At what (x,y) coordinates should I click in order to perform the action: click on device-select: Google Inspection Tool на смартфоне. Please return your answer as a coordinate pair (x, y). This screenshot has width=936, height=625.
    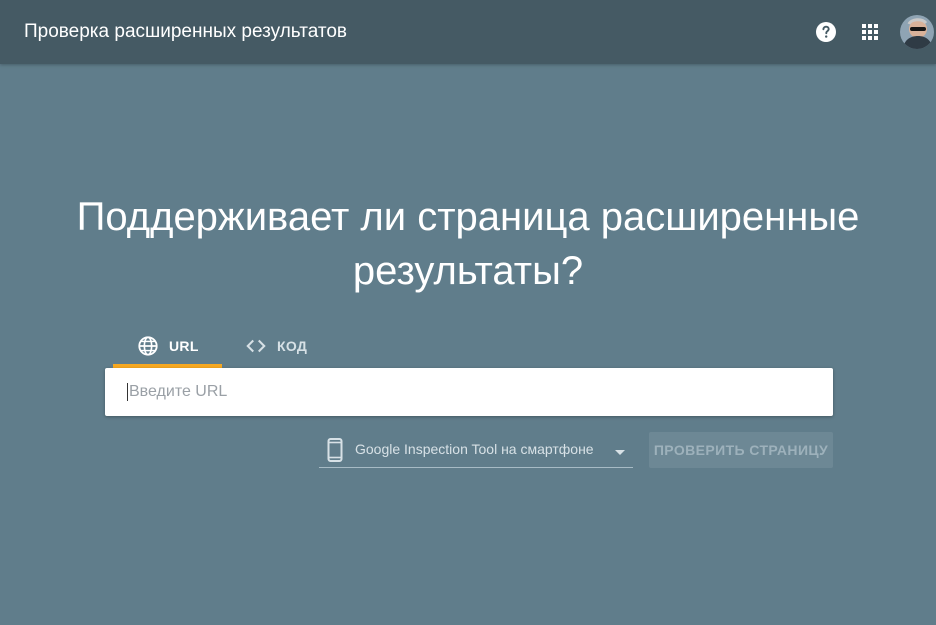
    Looking at the image, I should click on (476, 449).